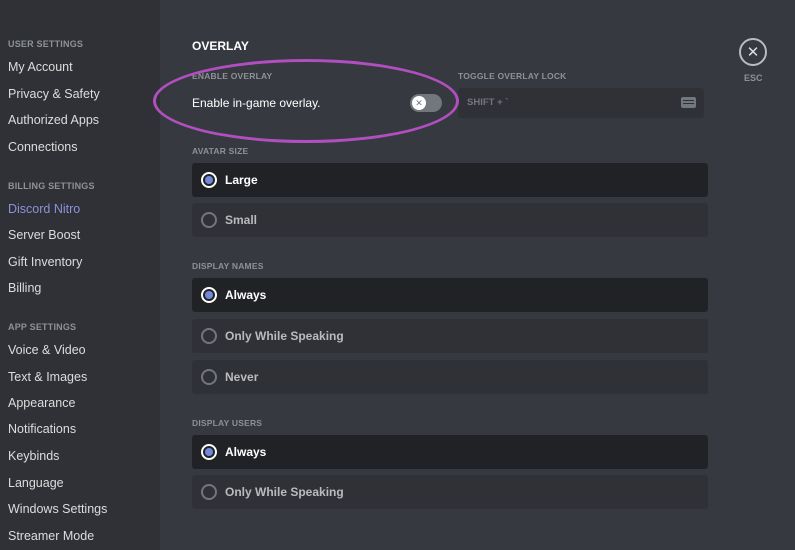 Image resolution: width=795 pixels, height=550 pixels. I want to click on display-names-label: DISPLAY NAMES, so click(228, 266).